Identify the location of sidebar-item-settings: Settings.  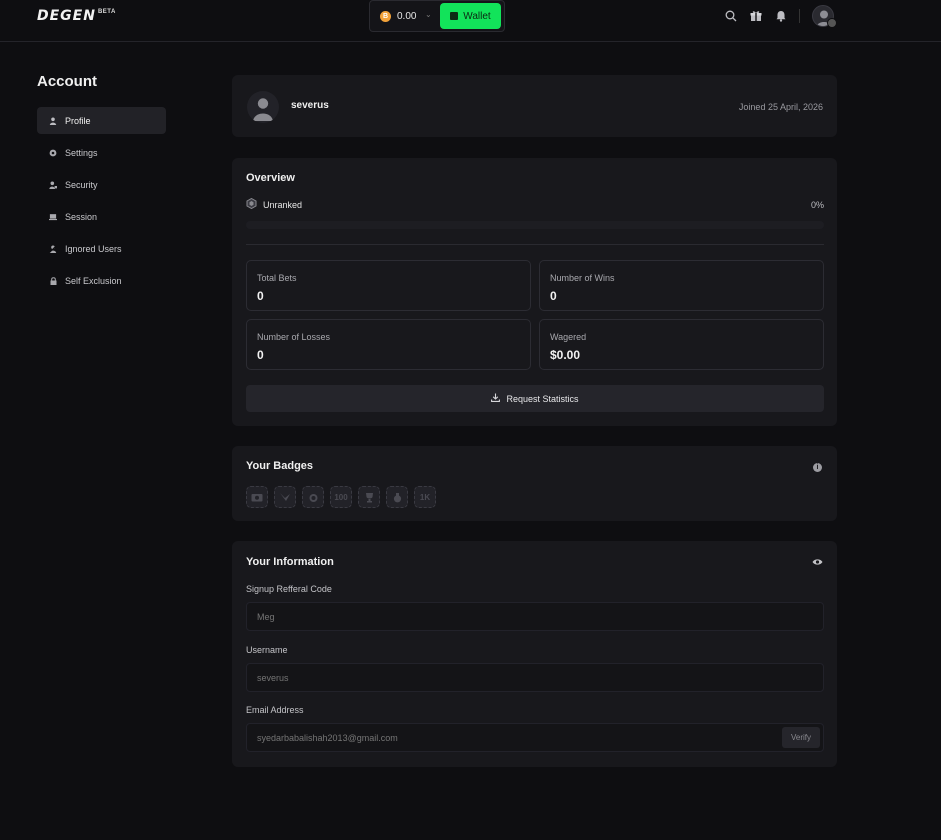
(101, 152).